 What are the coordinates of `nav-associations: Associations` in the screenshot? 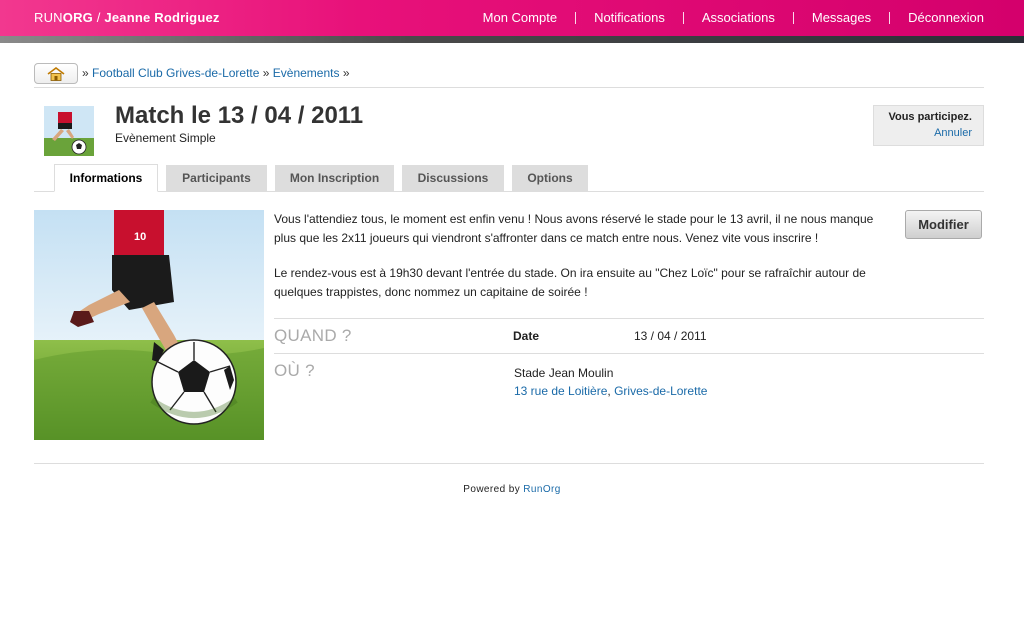 It's located at (738, 17).